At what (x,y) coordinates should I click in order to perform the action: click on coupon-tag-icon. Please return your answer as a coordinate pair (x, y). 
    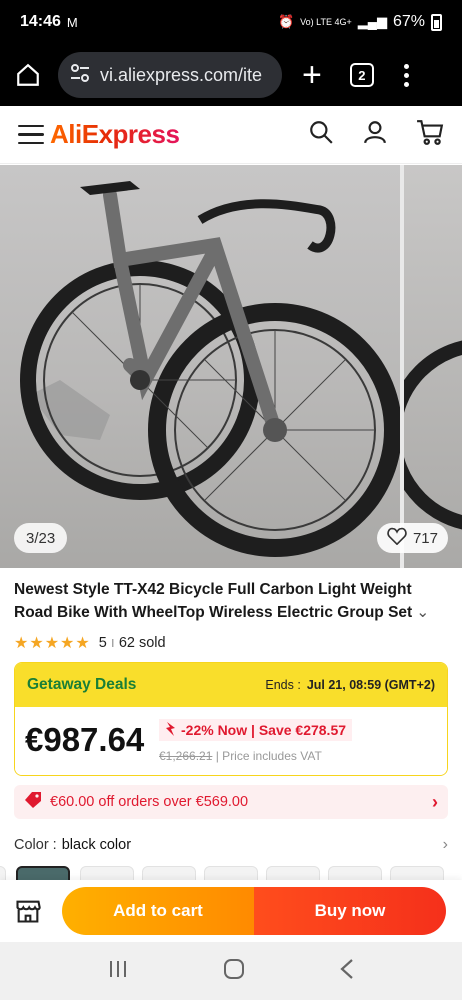
    Looking at the image, I should click on (33, 802).